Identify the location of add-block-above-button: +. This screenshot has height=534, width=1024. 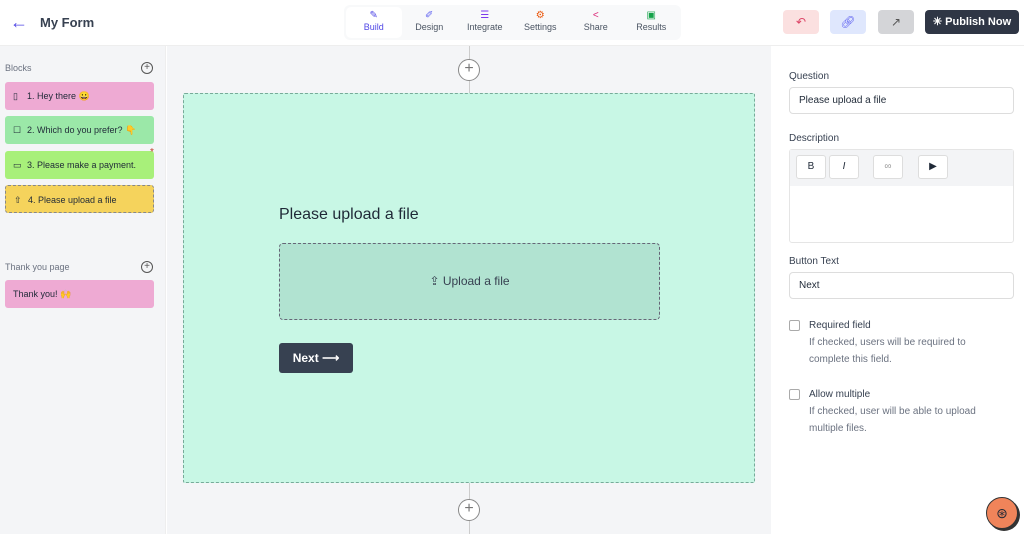
(469, 70).